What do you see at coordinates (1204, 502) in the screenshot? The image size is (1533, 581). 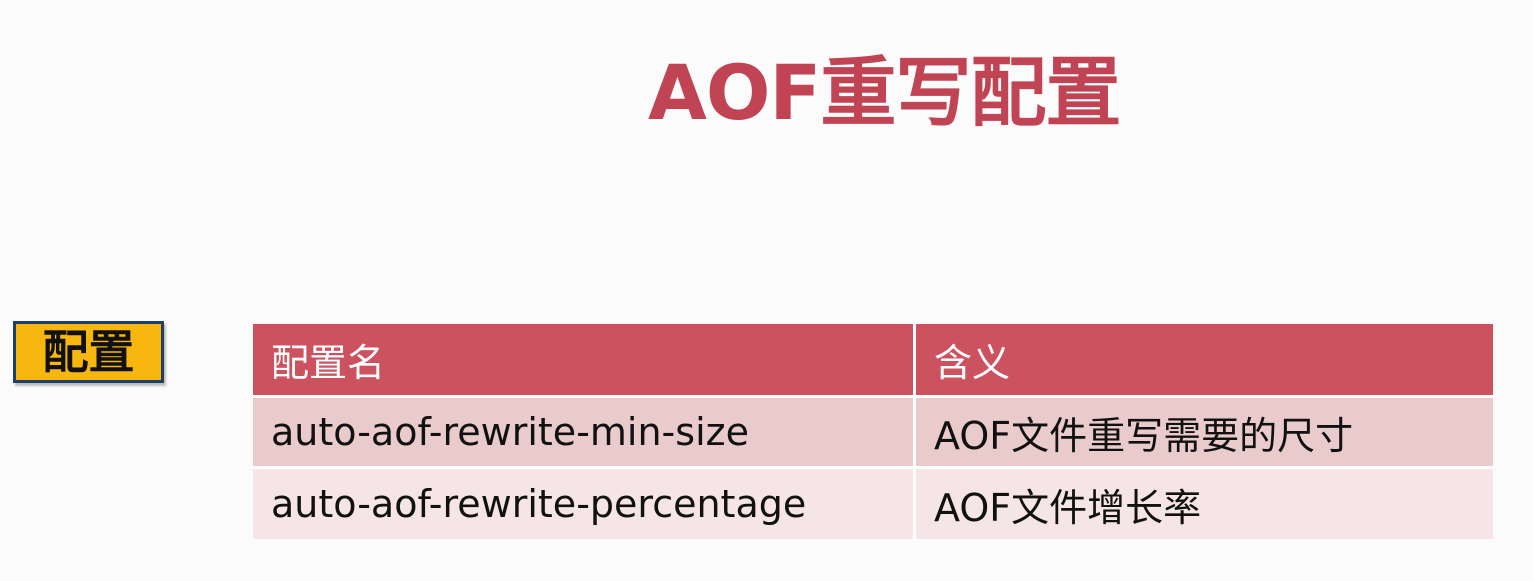 I see `config-meaning-cell: AOF文件增长率` at bounding box center [1204, 502].